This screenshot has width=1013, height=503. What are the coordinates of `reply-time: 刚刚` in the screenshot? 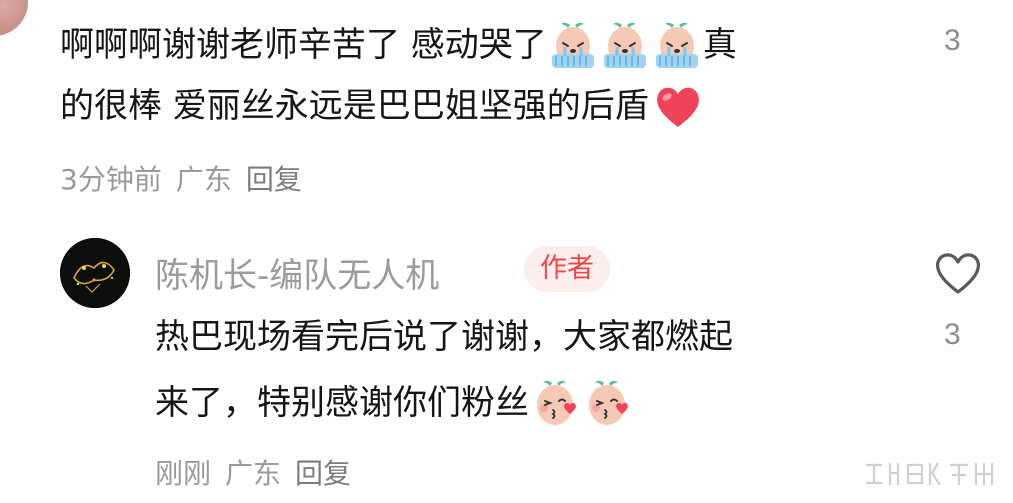 It's located at (183, 473).